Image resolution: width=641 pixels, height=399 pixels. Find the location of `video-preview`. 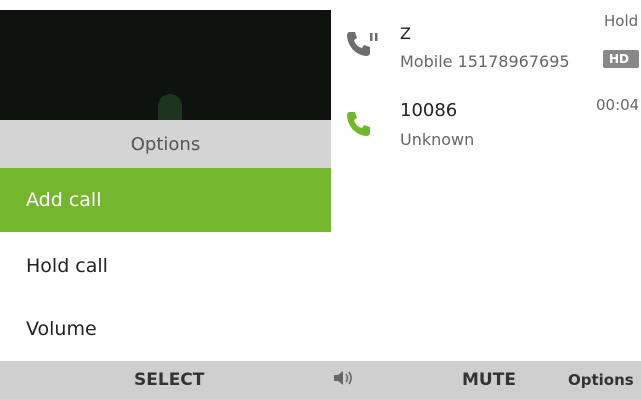

video-preview is located at coordinates (165, 65).